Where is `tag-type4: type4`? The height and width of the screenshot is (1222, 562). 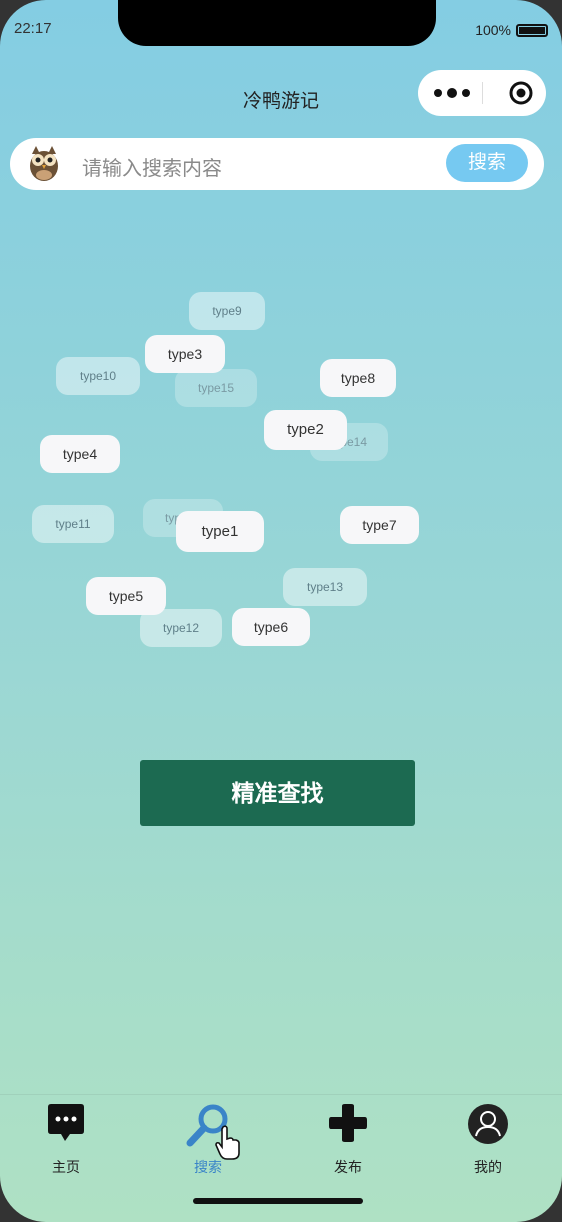 tag-type4: type4 is located at coordinates (80, 454).